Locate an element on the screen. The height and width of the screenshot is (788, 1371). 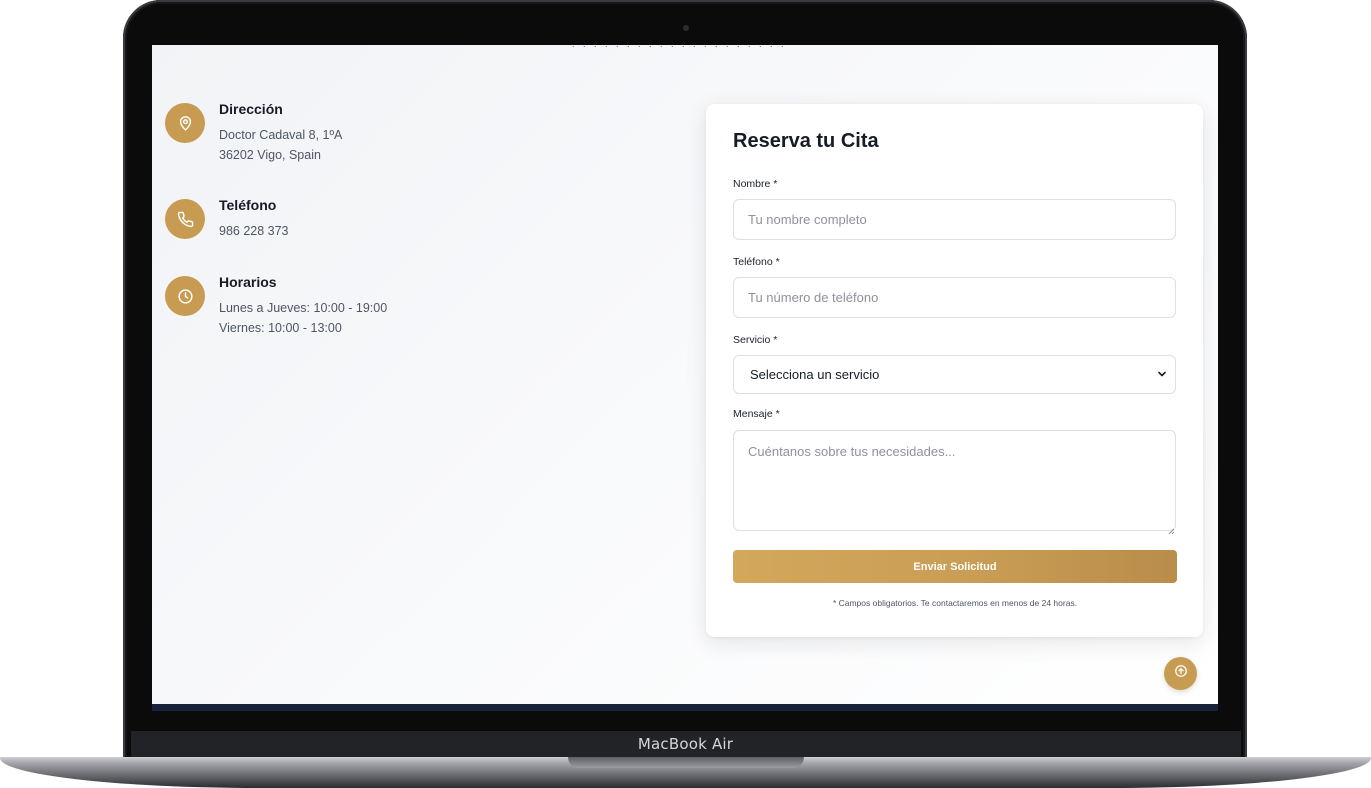
device-label: MacBook Air is located at coordinates (685, 744).